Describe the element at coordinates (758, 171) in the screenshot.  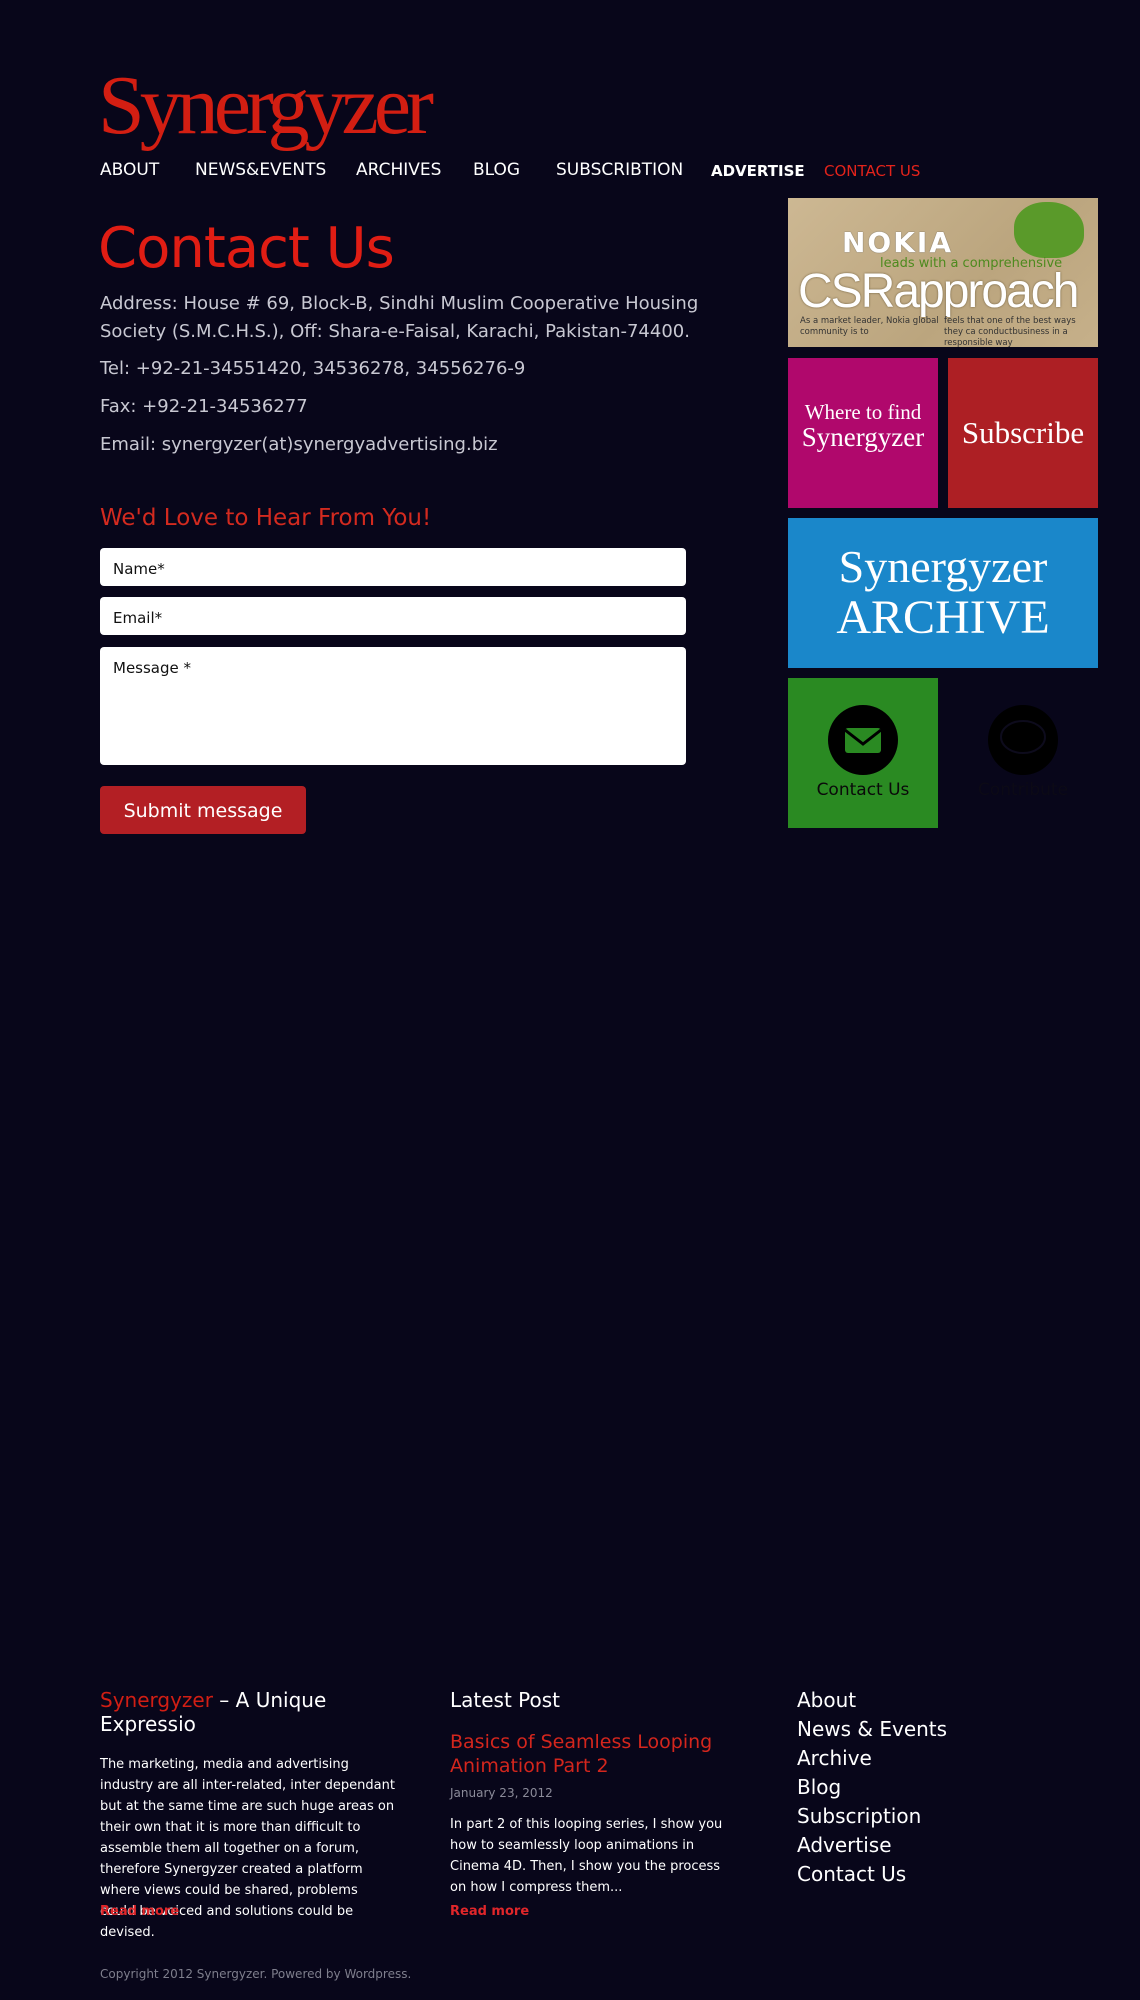
I see `nav-advertise: ADVERTISE` at that location.